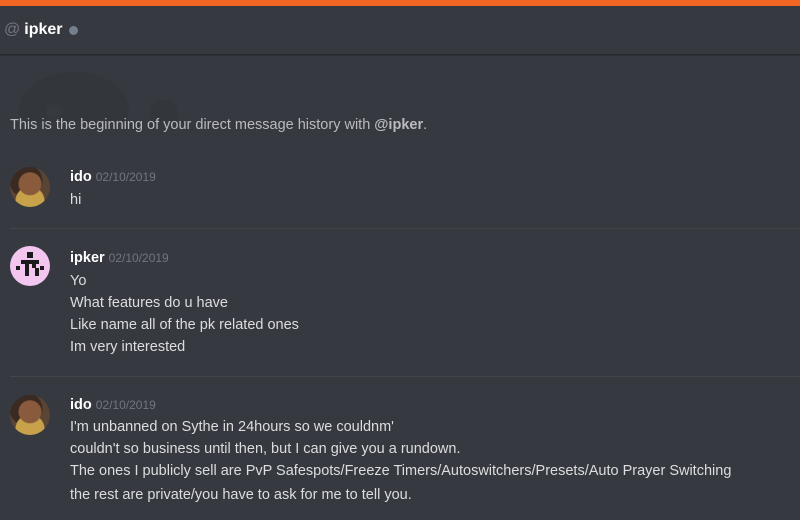 The image size is (800, 520). I want to click on ipker-avatar, so click(30, 266).